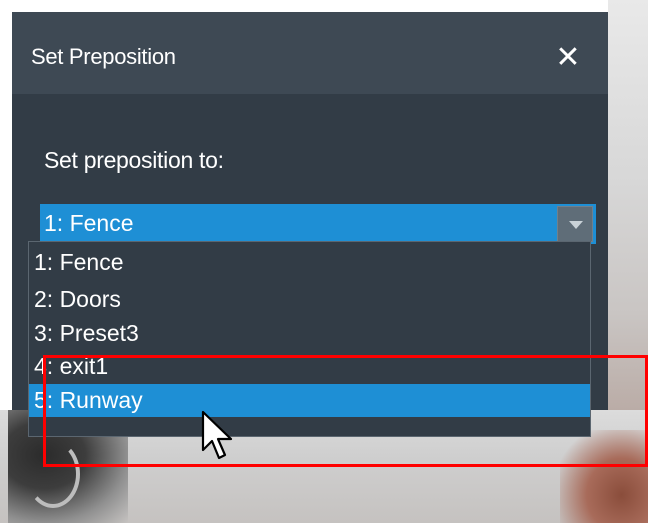 The width and height of the screenshot is (648, 523). I want to click on preposition-select: 1: Fence, so click(318, 224).